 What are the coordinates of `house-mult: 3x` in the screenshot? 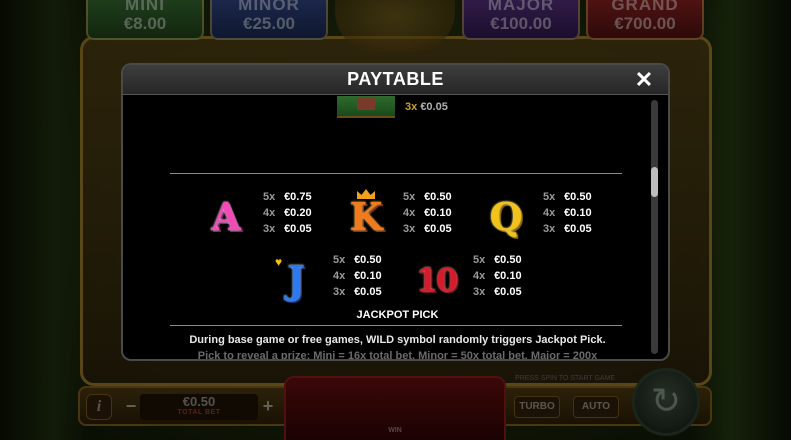 It's located at (411, 107).